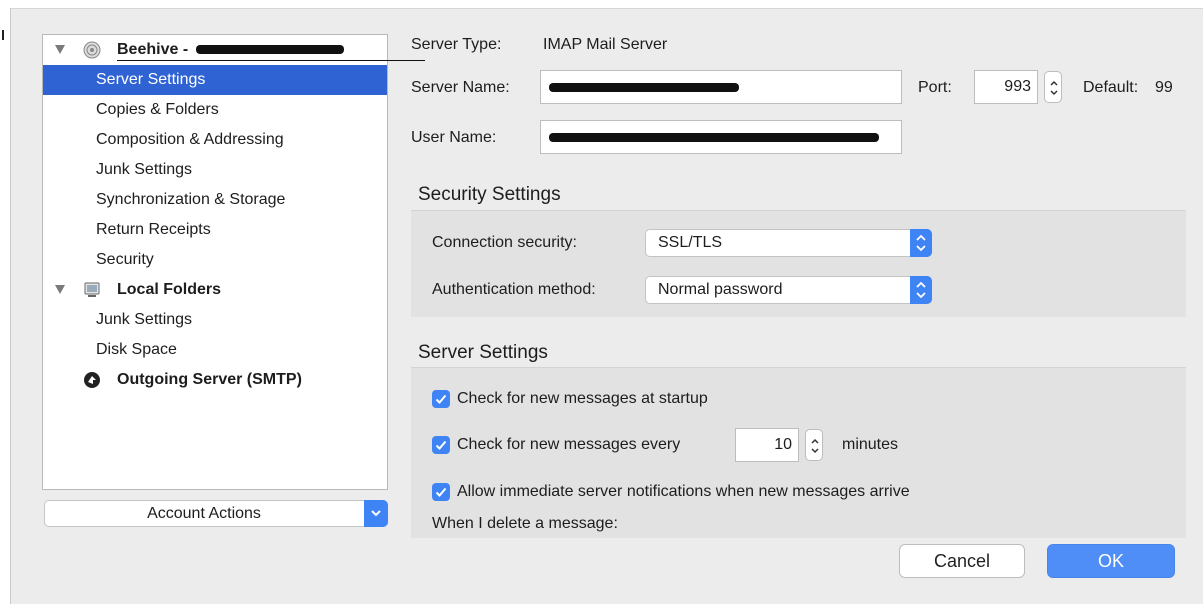 The height and width of the screenshot is (604, 1203). I want to click on check-every-label: Check for new messages every, so click(569, 444).